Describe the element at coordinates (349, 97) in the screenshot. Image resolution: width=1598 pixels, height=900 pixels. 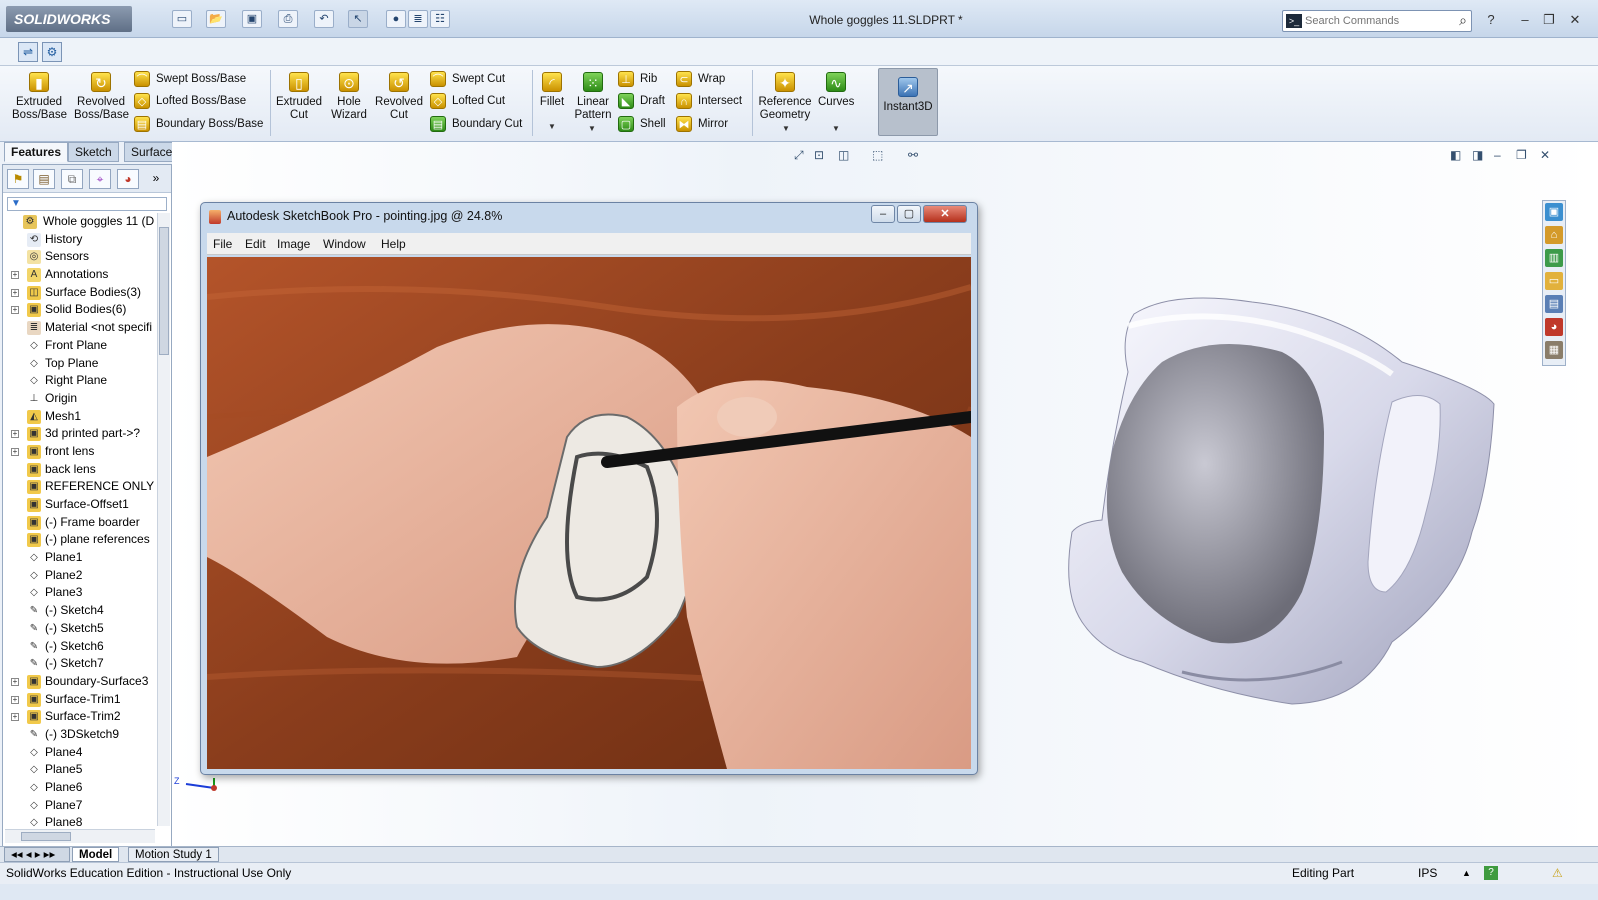
I see `hole-wizard-button: ⊙ Hole Wizard` at that location.